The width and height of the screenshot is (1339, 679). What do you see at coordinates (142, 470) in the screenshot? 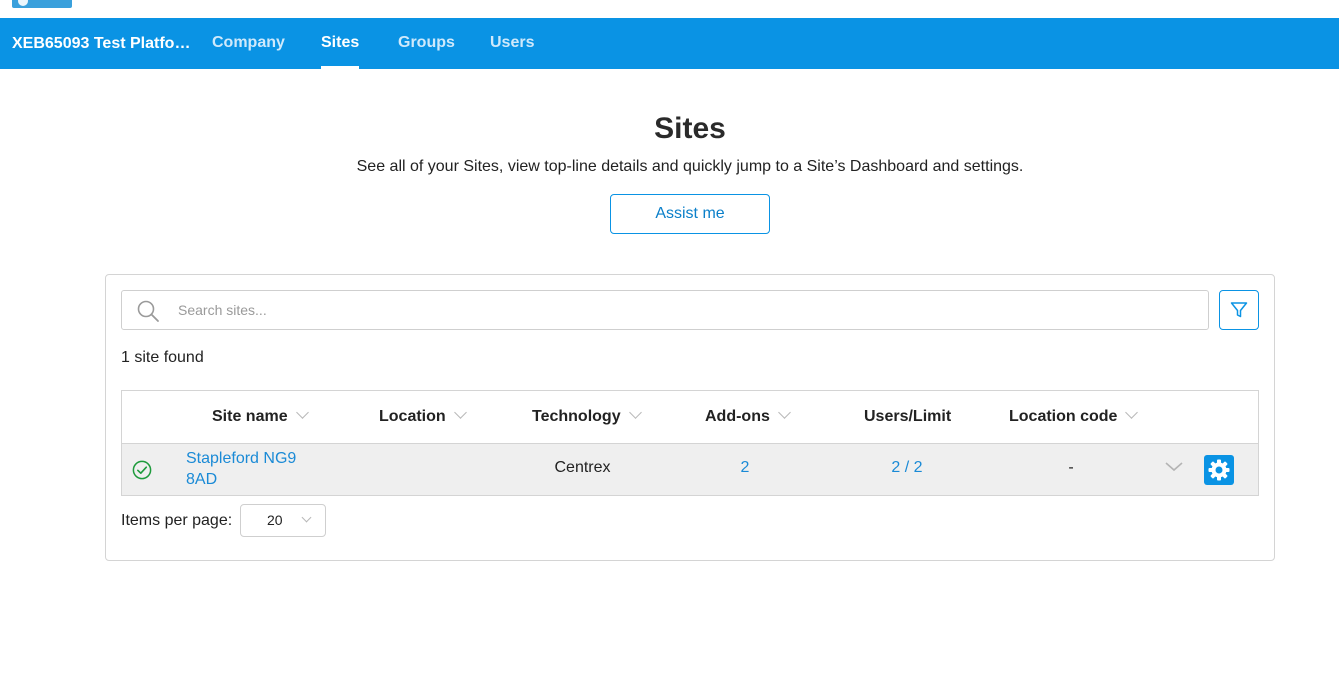
I see `check-circle-icon` at bounding box center [142, 470].